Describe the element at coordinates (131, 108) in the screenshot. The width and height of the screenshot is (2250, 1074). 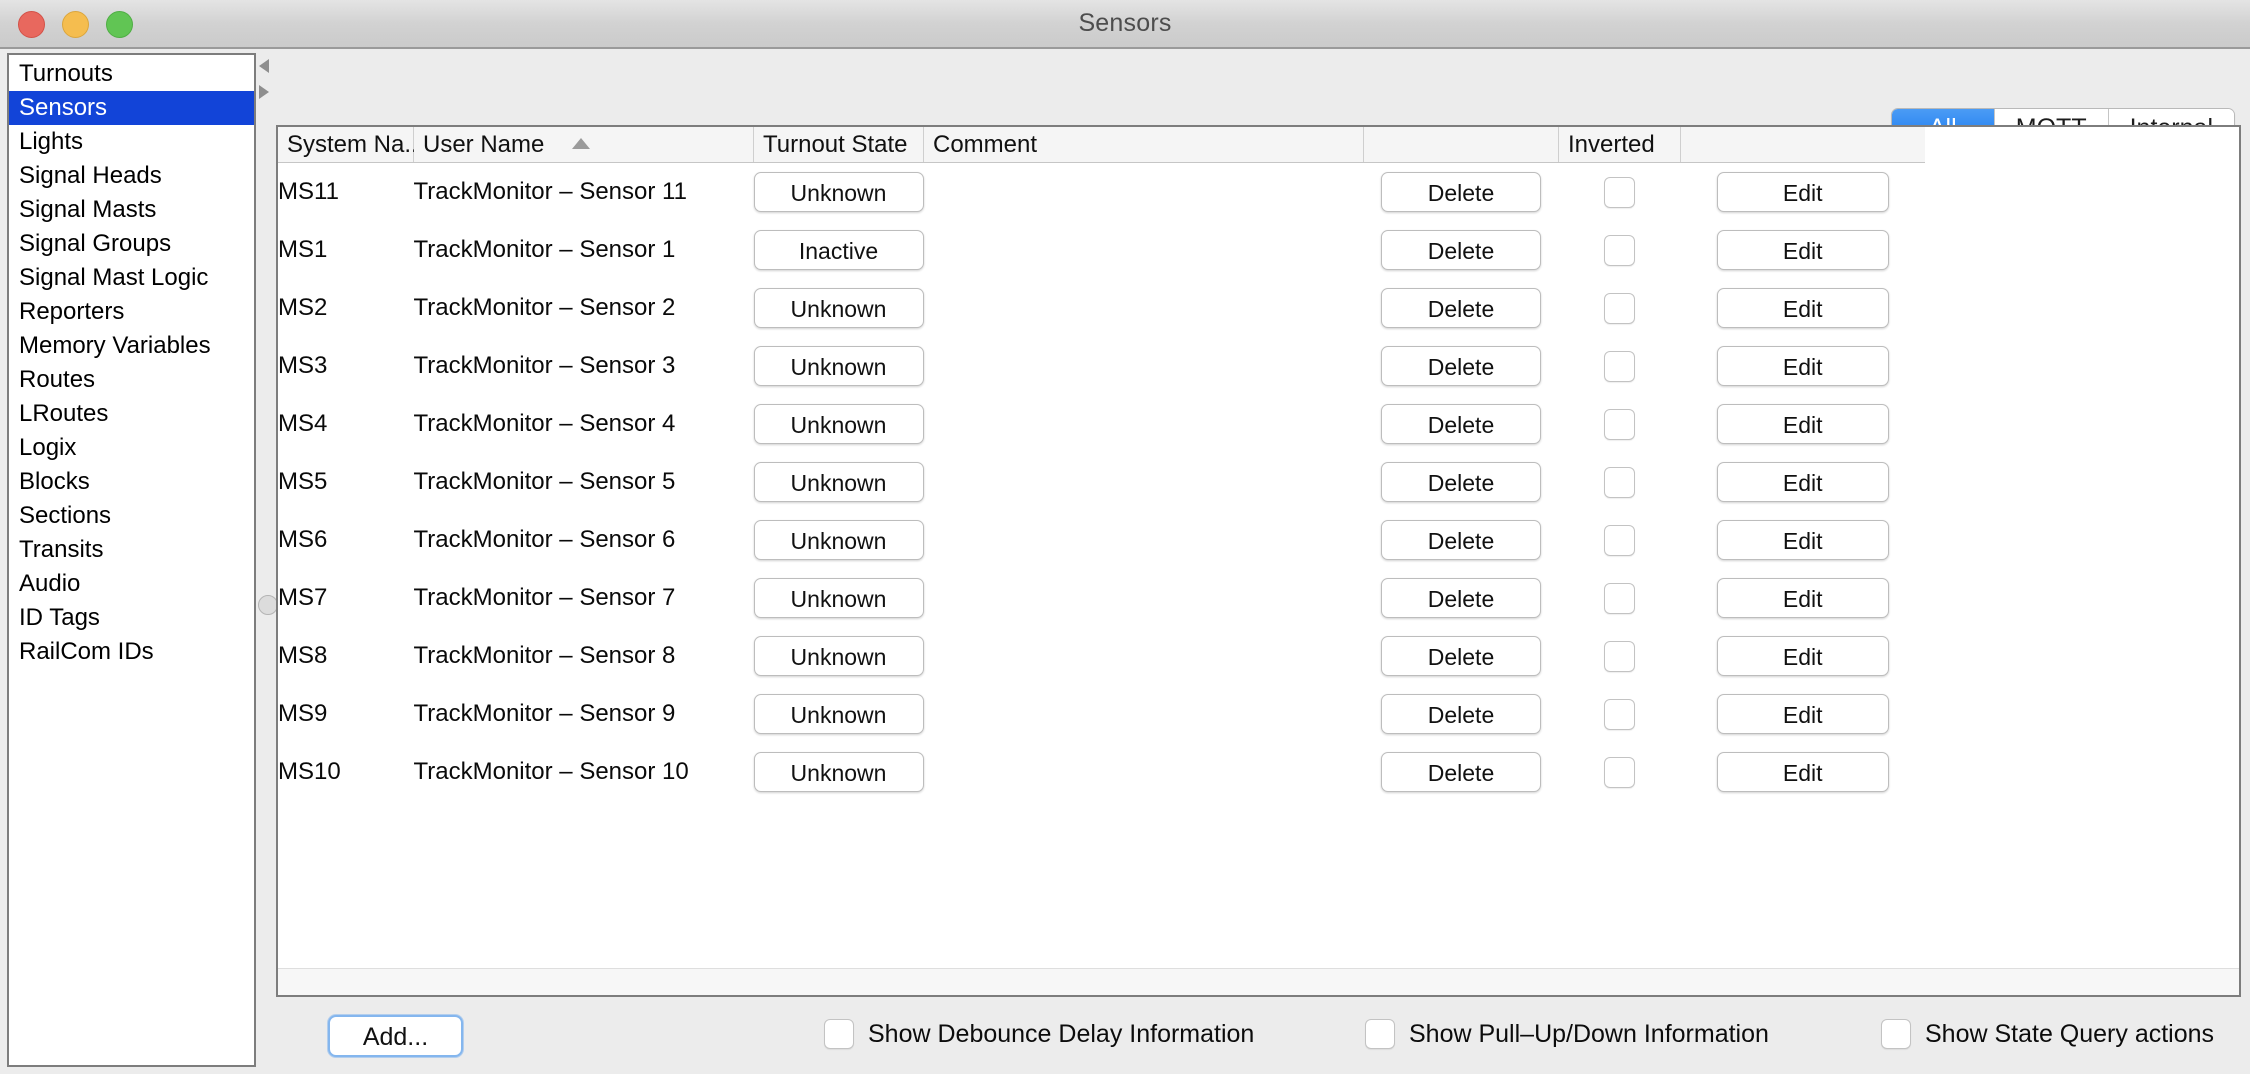
I see `sidebar-item-sensors: Sensors` at that location.